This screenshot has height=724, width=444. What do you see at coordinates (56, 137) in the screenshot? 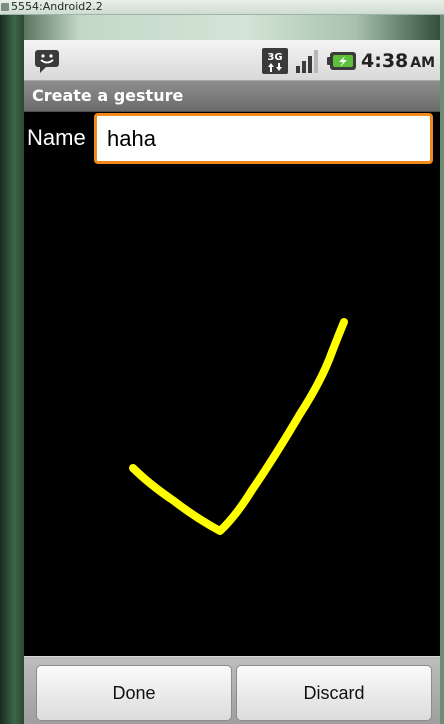
I see `name-label: Name` at bounding box center [56, 137].